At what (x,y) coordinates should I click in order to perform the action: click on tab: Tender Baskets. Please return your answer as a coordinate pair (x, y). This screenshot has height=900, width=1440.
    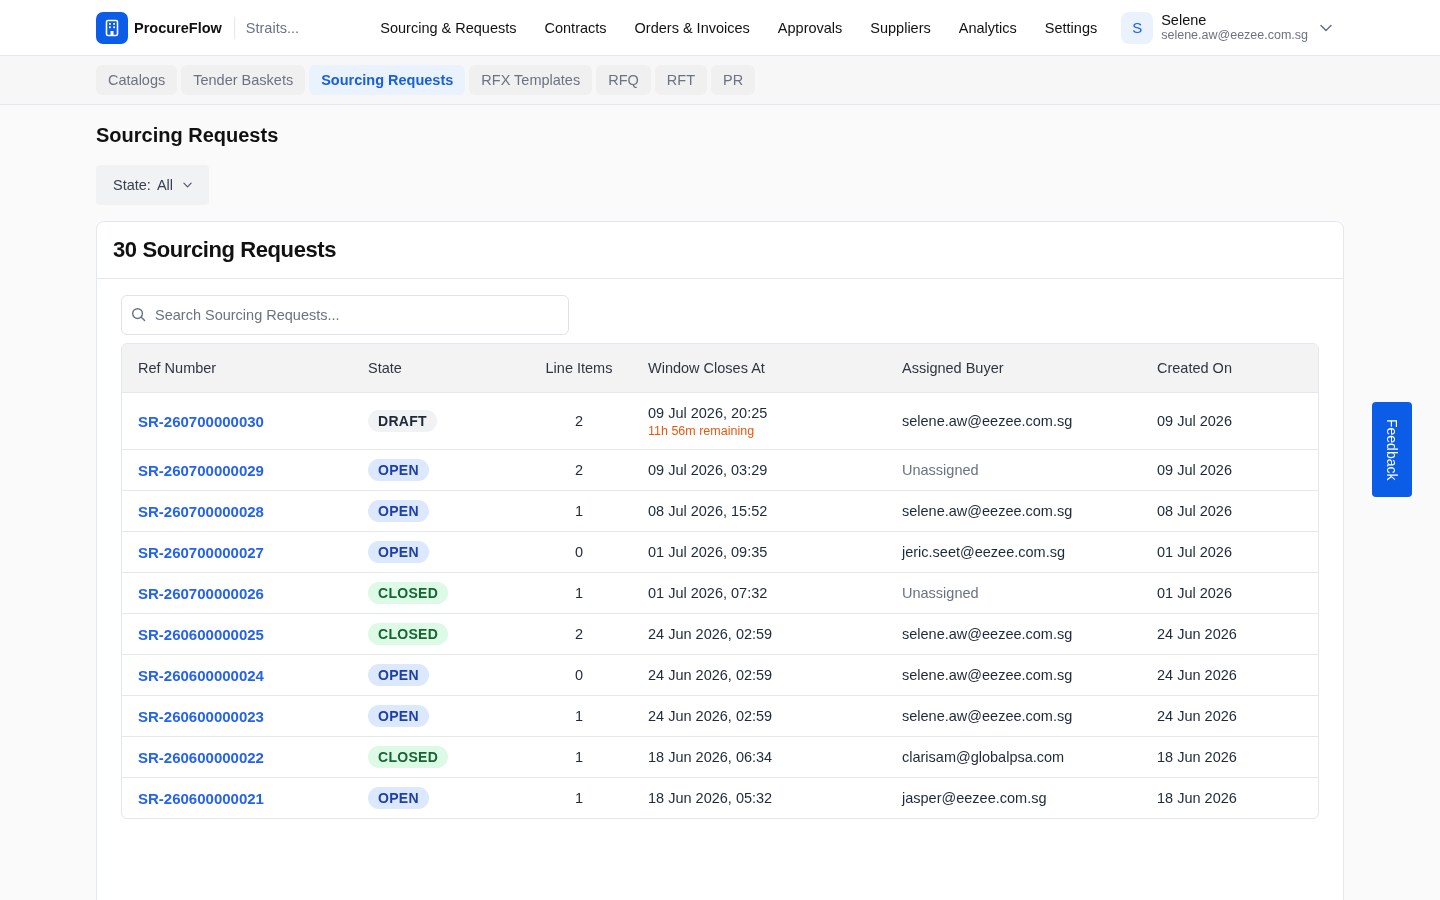
    Looking at the image, I should click on (243, 80).